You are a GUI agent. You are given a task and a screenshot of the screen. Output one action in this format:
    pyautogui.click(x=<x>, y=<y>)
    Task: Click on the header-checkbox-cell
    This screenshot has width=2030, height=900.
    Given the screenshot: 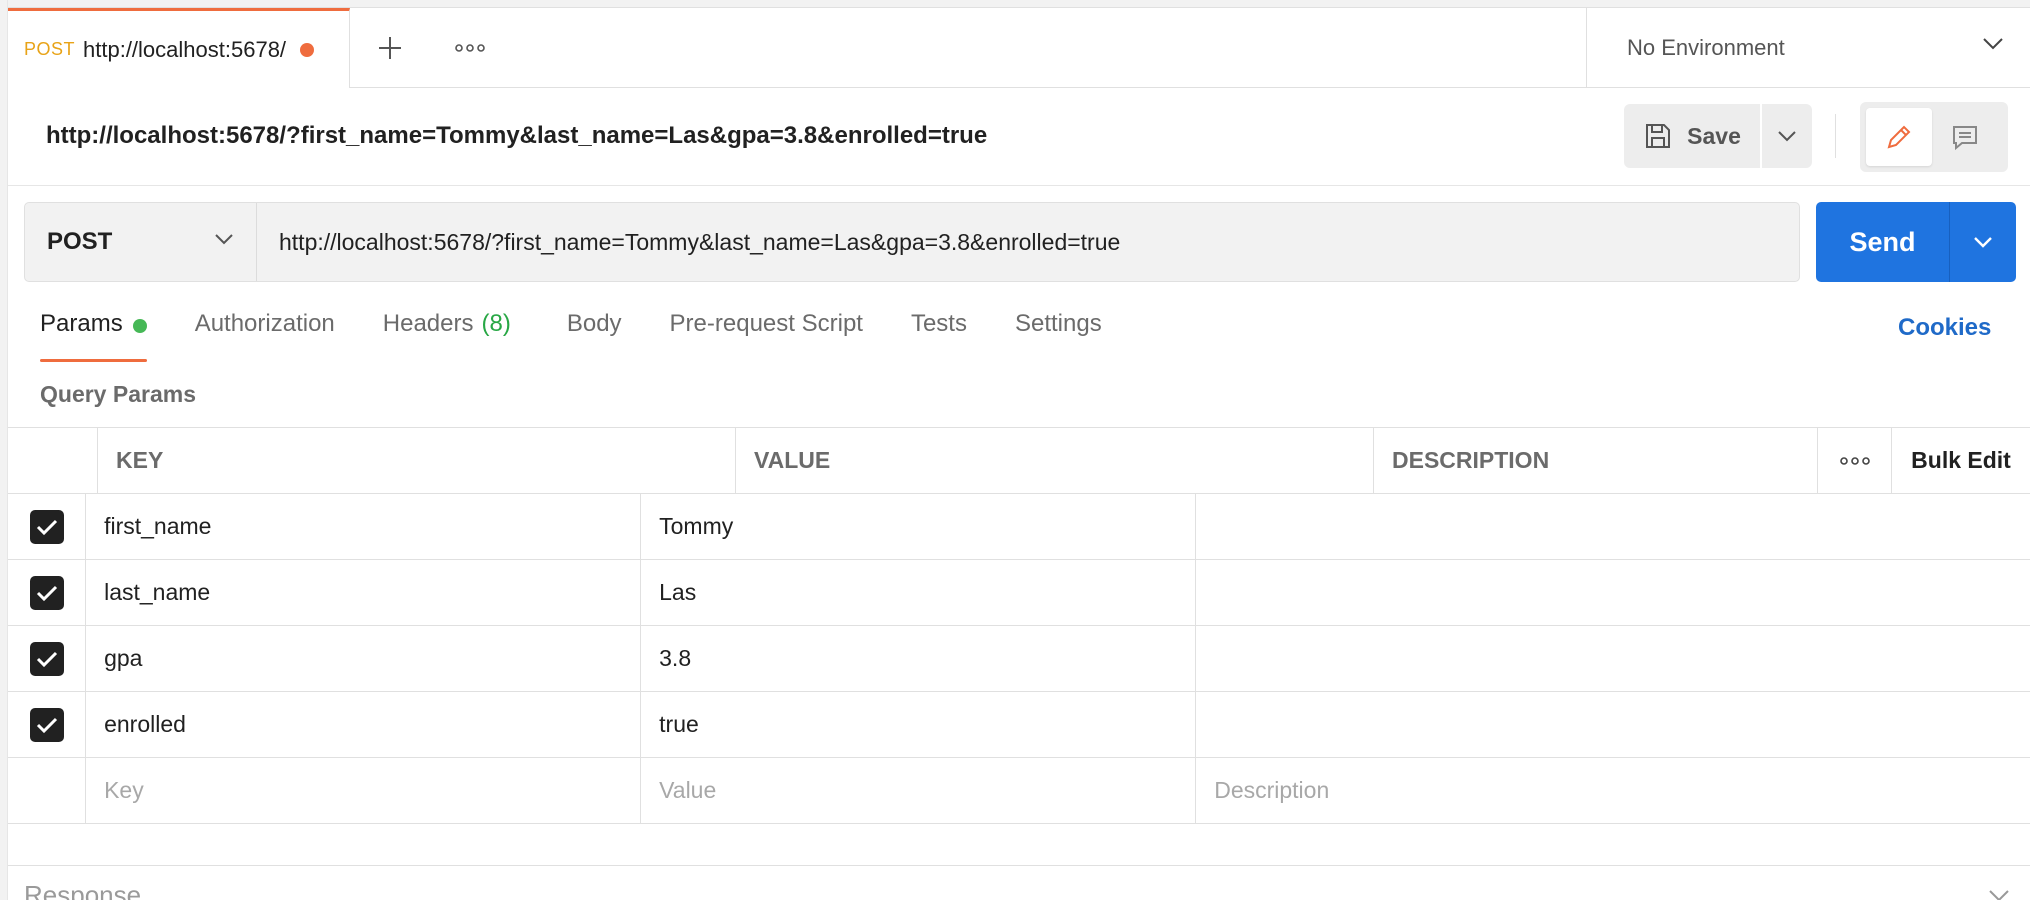 What is the action you would take?
    pyautogui.click(x=53, y=460)
    